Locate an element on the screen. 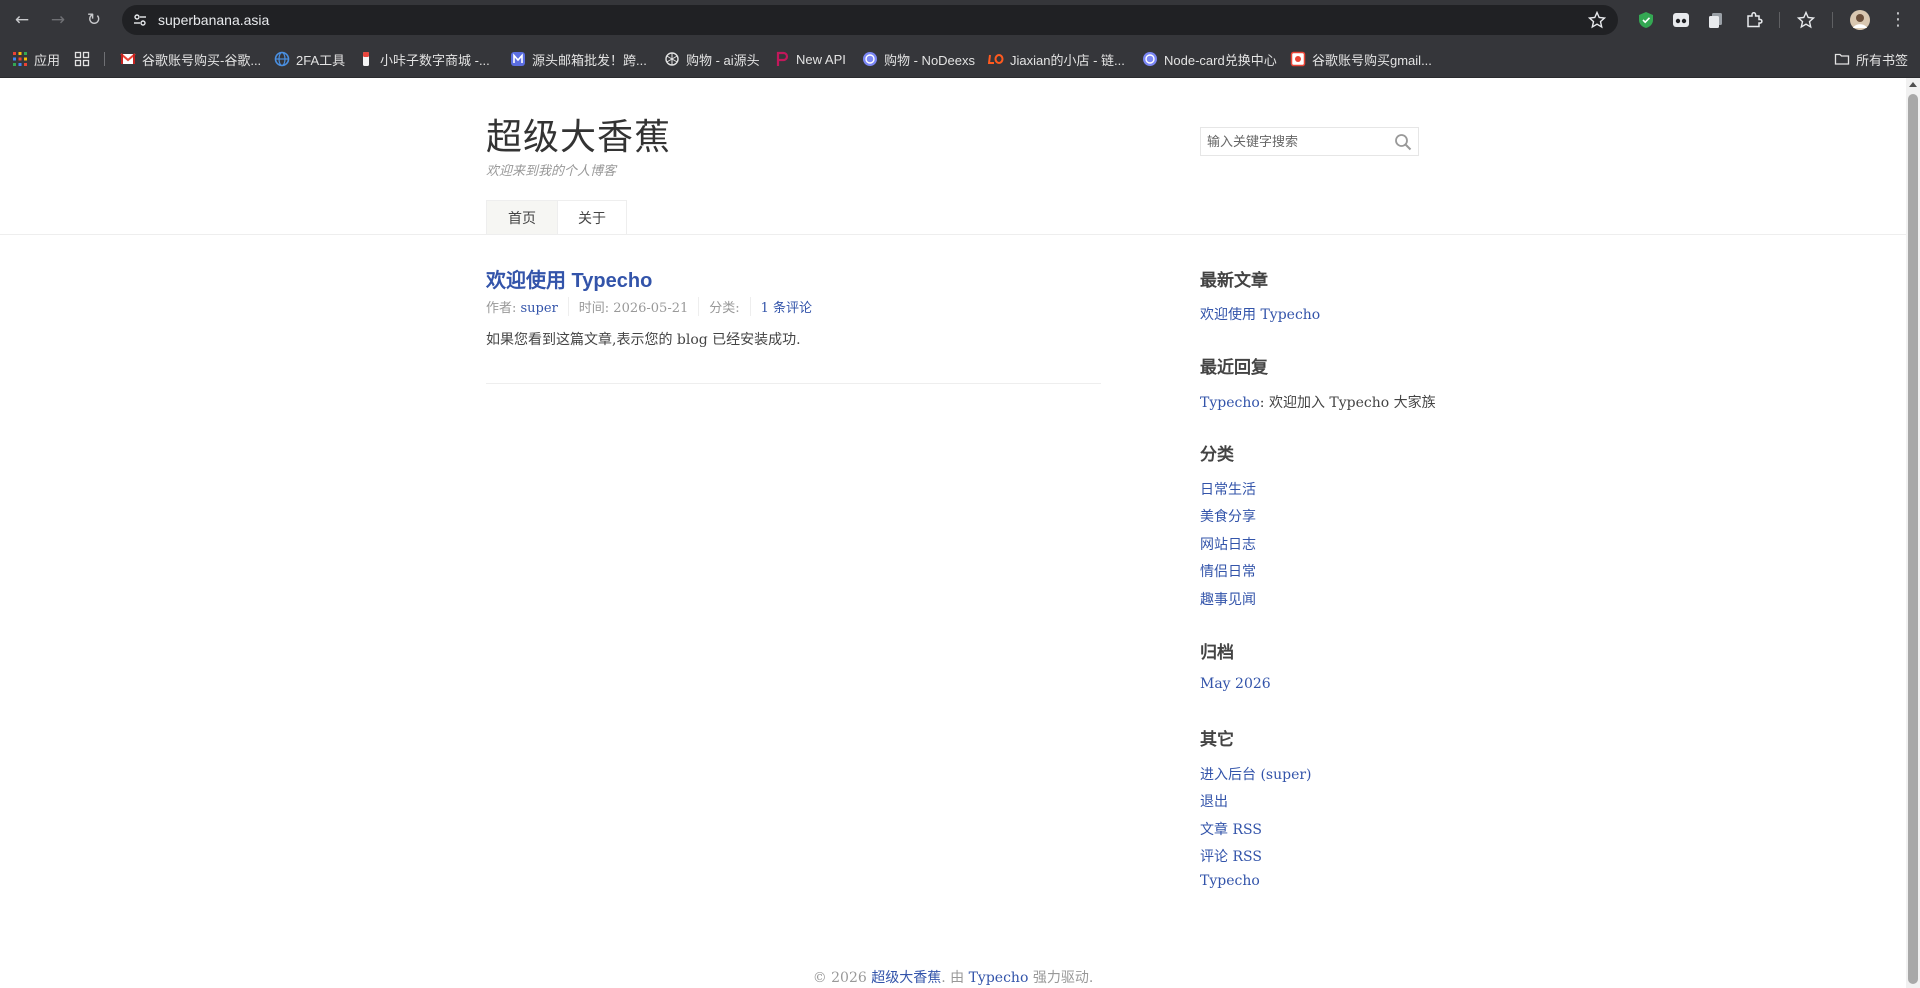 The height and width of the screenshot is (988, 1920). scrollbar-thumb is located at coordinates (1913, 539).